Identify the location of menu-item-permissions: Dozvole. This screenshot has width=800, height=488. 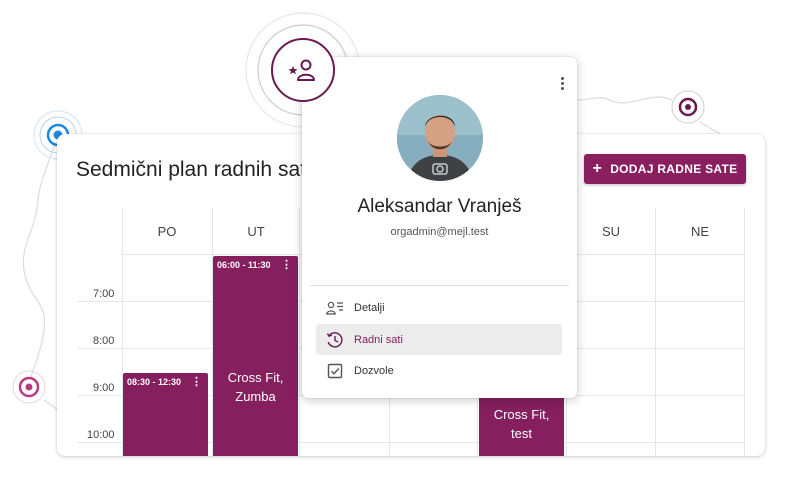
(439, 370).